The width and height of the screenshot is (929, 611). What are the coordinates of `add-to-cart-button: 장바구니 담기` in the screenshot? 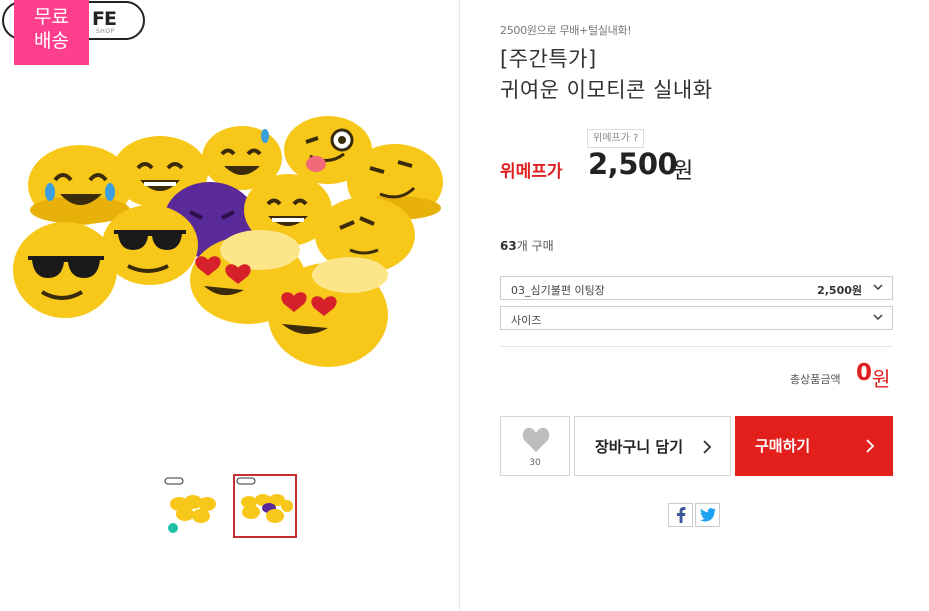 It's located at (652, 446).